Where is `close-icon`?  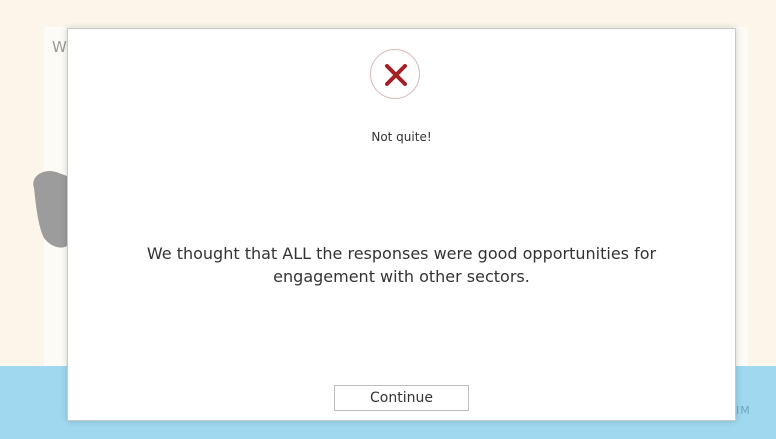 close-icon is located at coordinates (395, 74).